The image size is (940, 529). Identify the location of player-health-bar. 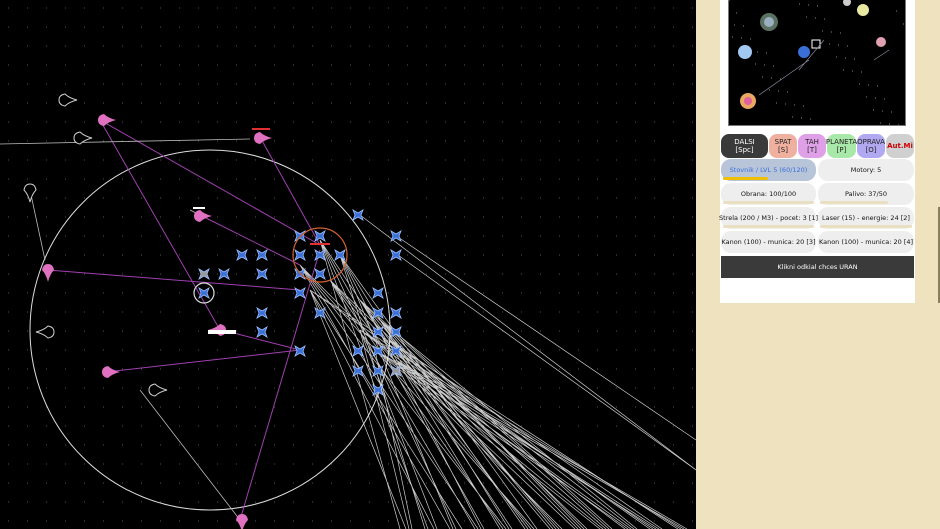
(320, 244).